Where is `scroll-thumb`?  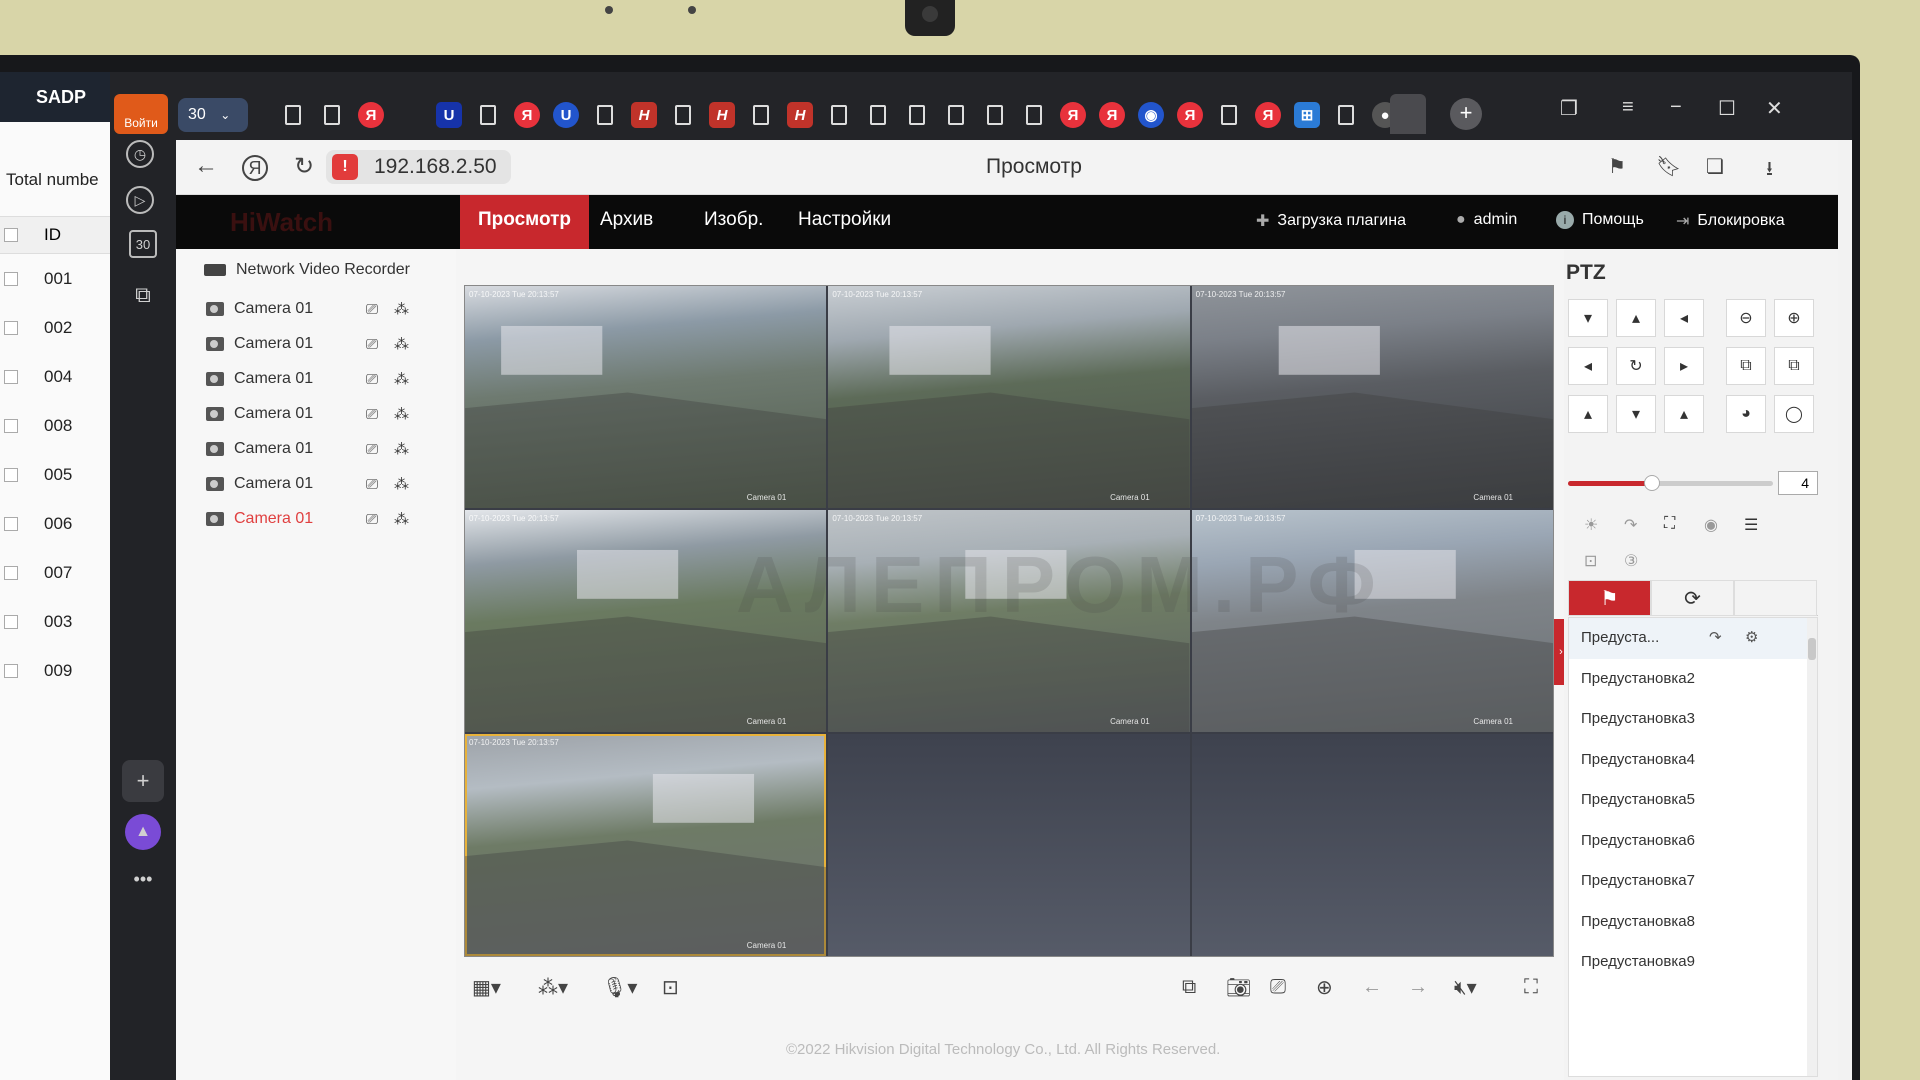
scroll-thumb is located at coordinates (1812, 649).